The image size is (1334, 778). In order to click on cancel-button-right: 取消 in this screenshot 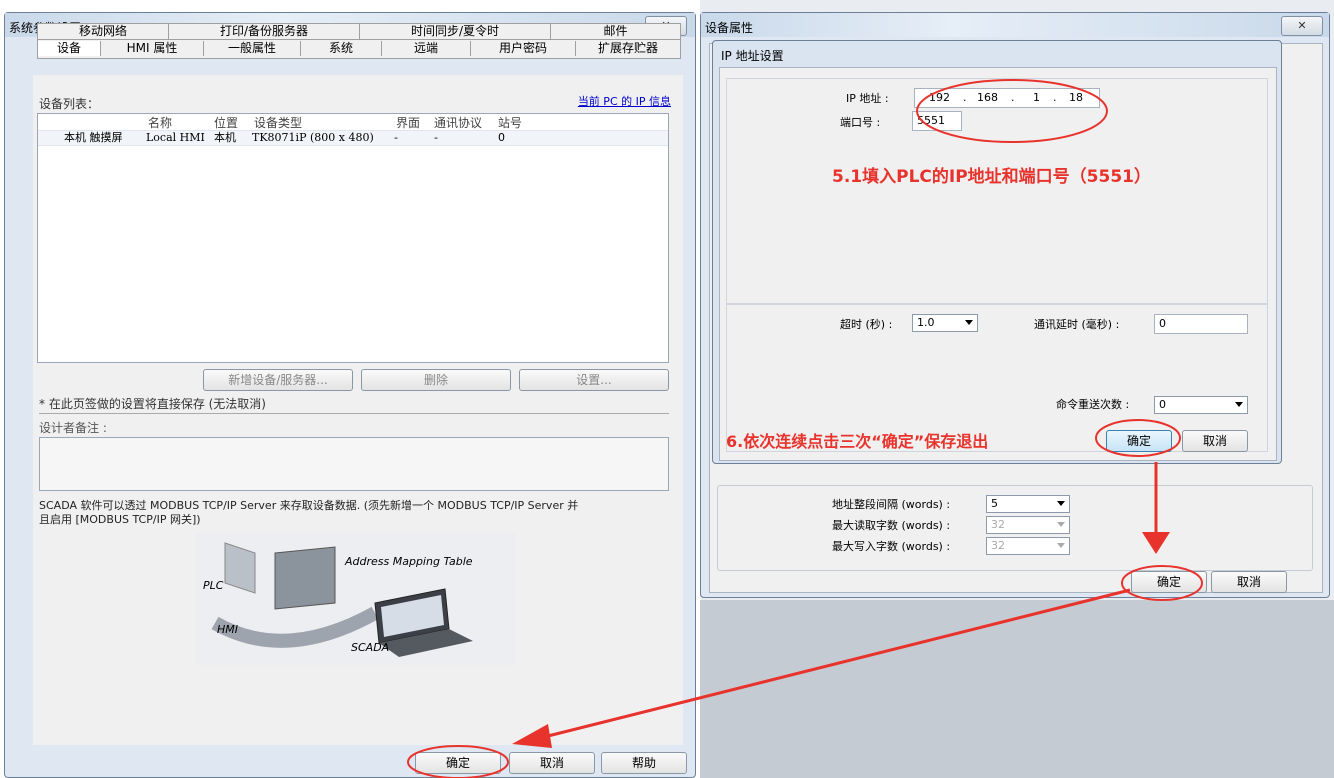, I will do `click(1249, 582)`.